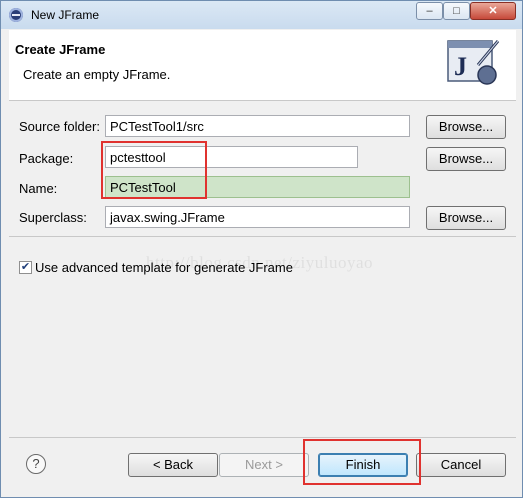 The height and width of the screenshot is (500, 525). What do you see at coordinates (46, 158) in the screenshot?
I see `package-label: Package:` at bounding box center [46, 158].